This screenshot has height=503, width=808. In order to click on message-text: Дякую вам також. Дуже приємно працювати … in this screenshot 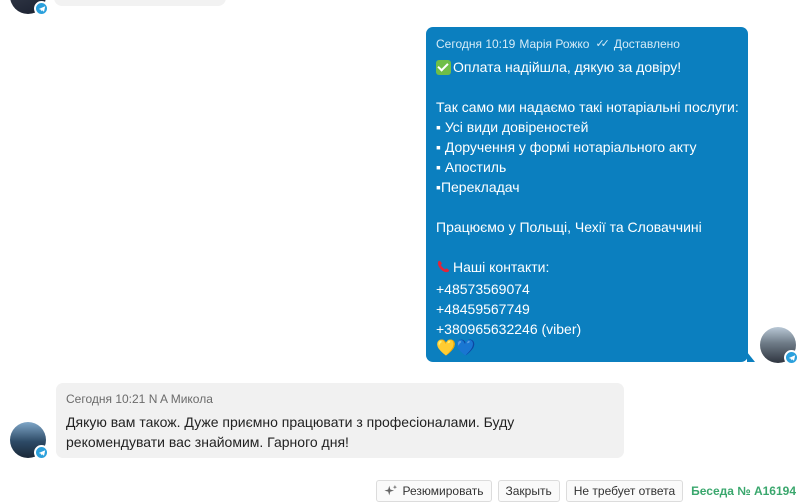, I will do `click(290, 432)`.